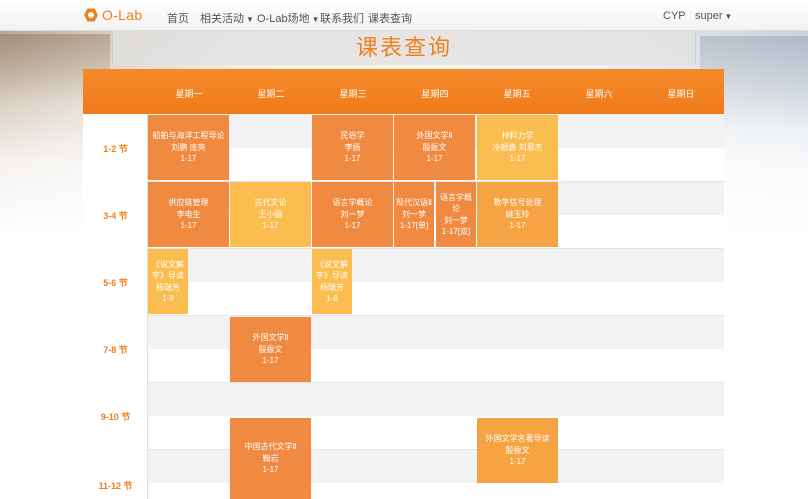 The height and width of the screenshot is (499, 808). I want to click on course-name: 材料力学, so click(517, 136).